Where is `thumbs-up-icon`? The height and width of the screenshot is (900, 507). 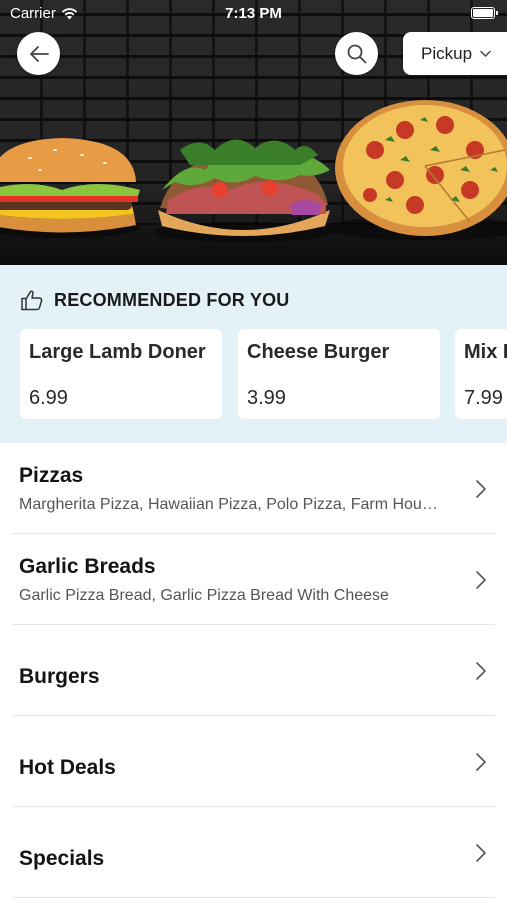
thumbs-up-icon is located at coordinates (32, 300).